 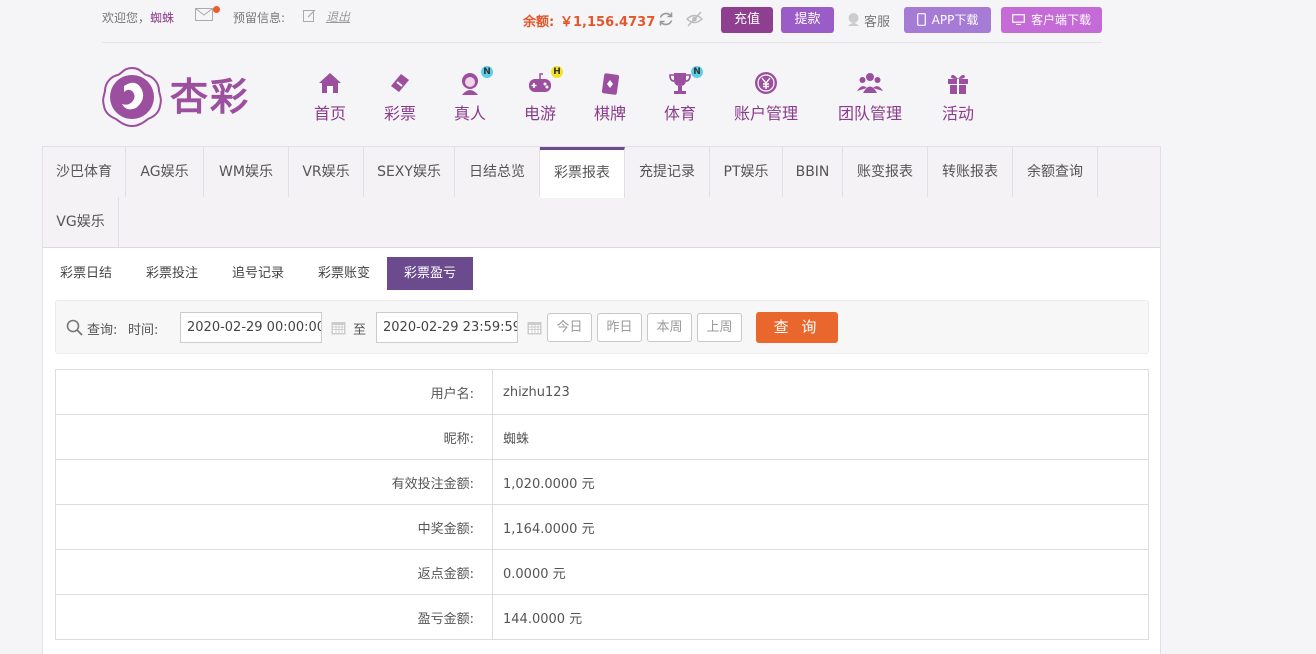 What do you see at coordinates (400, 97) in the screenshot?
I see `nav-lottery: 彩票` at bounding box center [400, 97].